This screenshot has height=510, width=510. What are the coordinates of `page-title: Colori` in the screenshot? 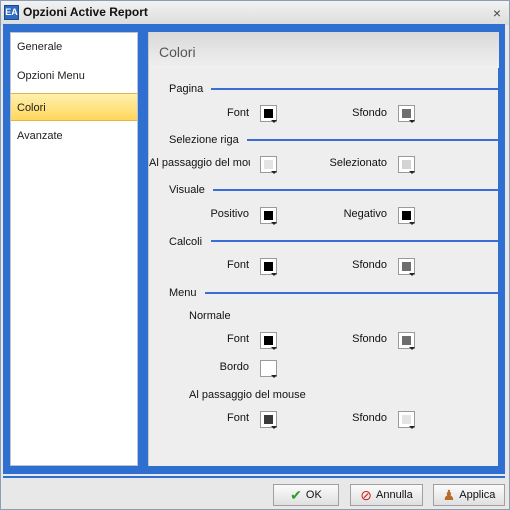 It's located at (177, 52).